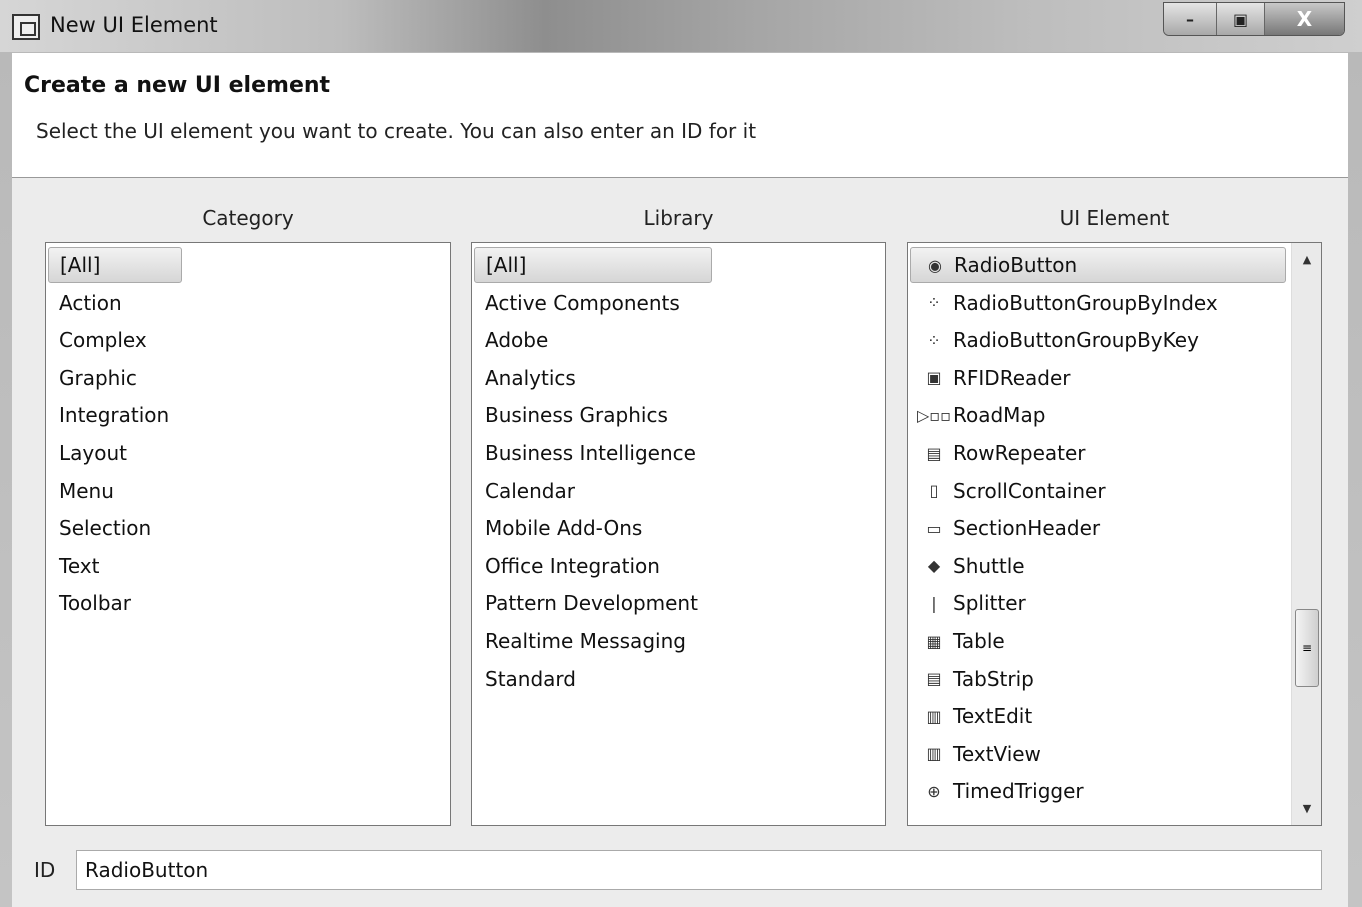 This screenshot has height=907, width=1362. What do you see at coordinates (90, 302) in the screenshot?
I see `list-item-label: Action` at bounding box center [90, 302].